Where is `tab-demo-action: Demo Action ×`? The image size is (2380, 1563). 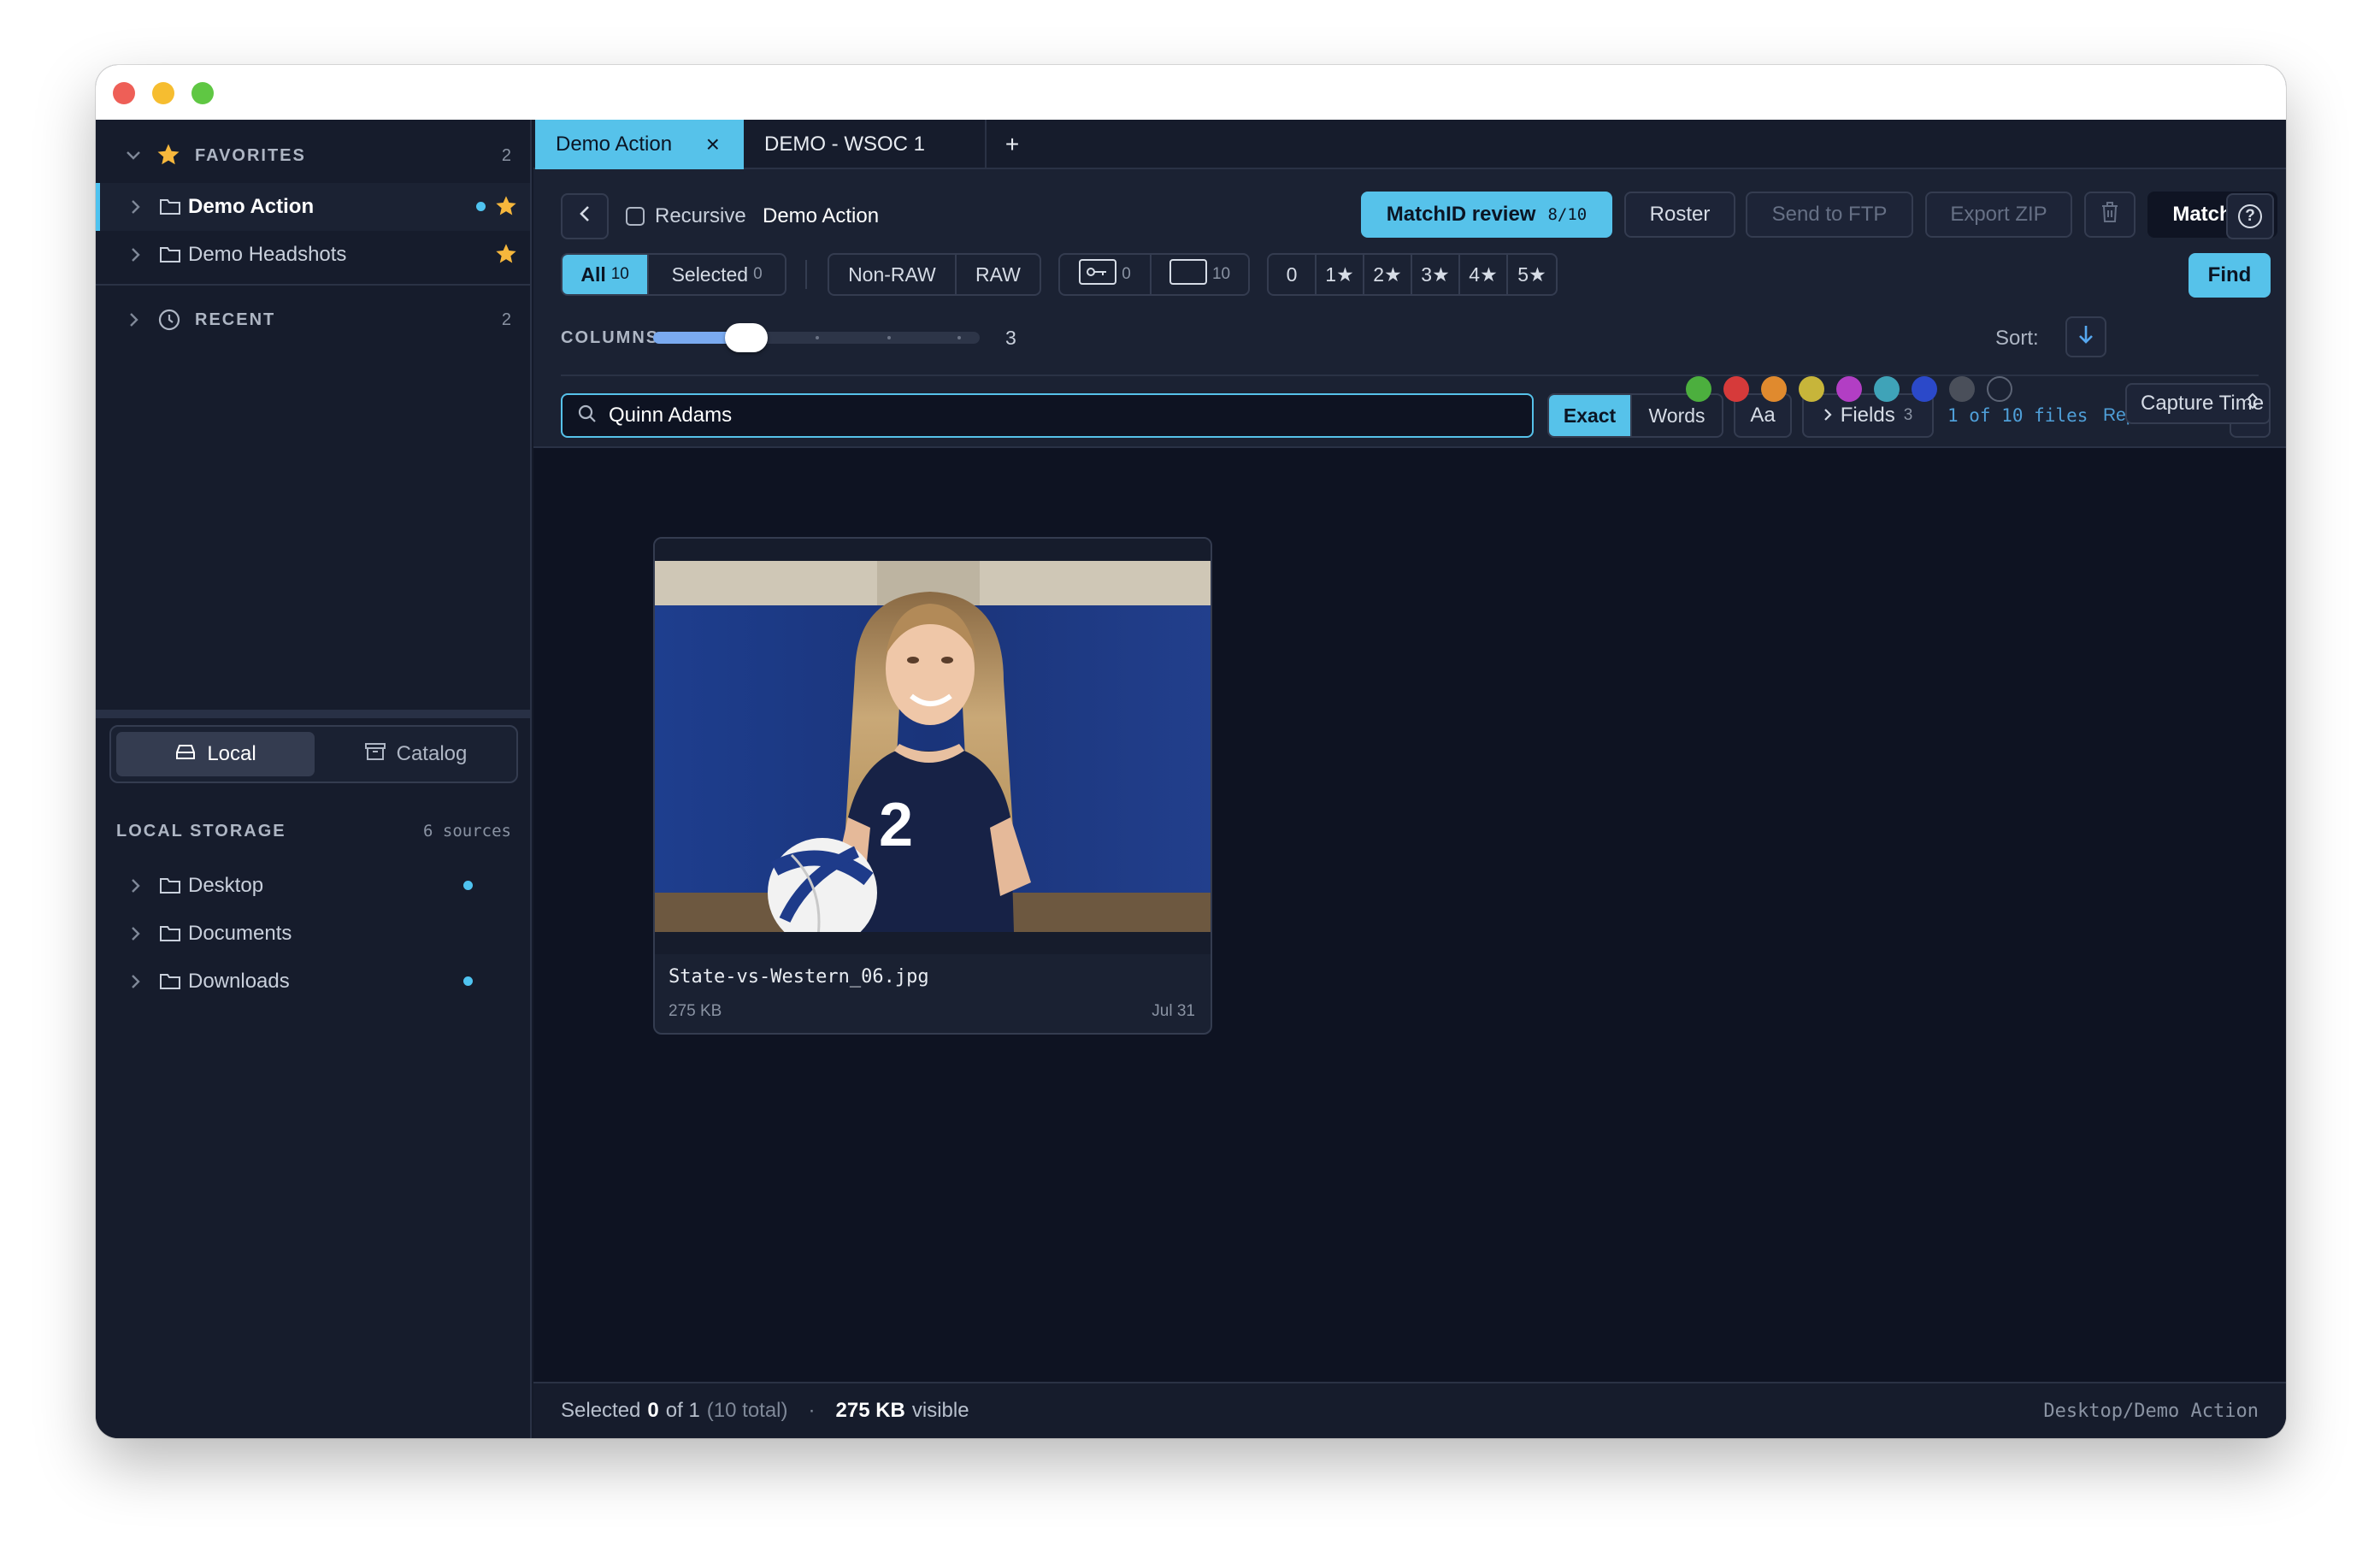 tab-demo-action: Demo Action × is located at coordinates (639, 144).